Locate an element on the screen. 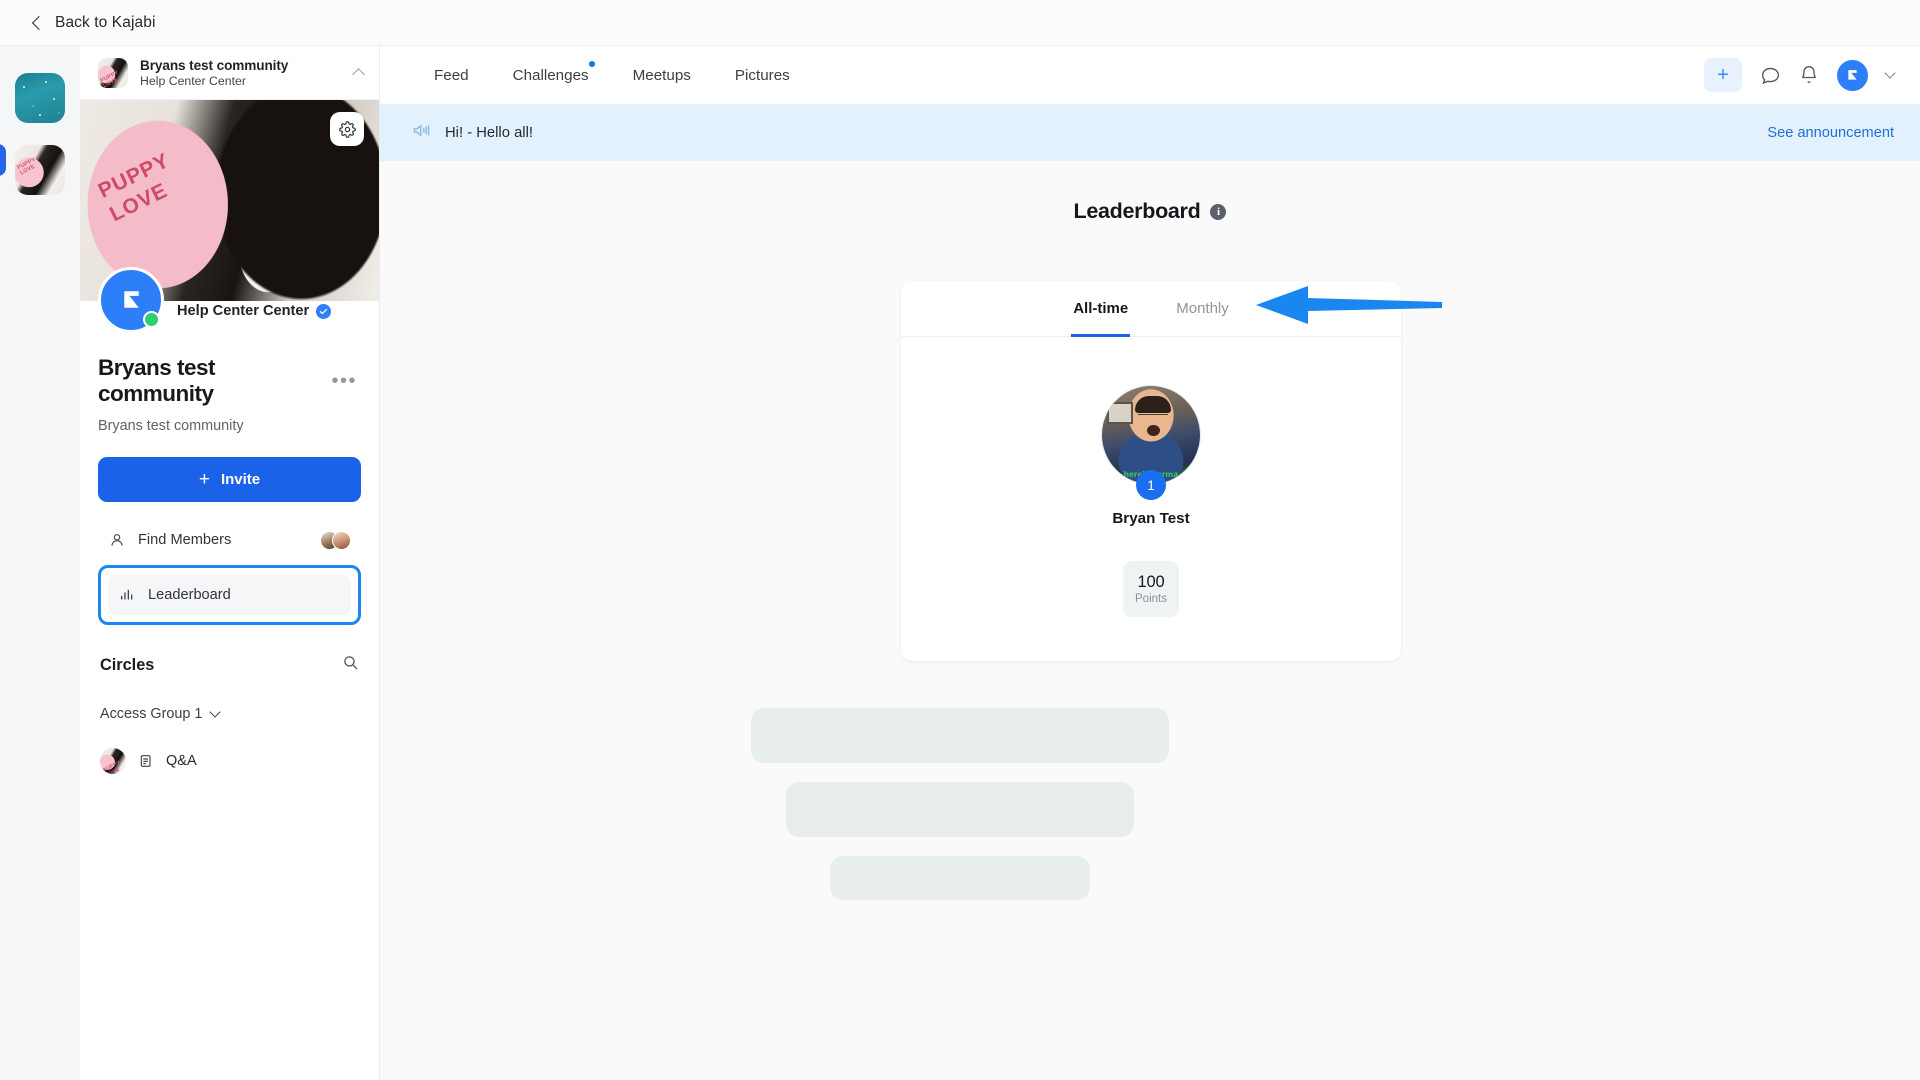 The width and height of the screenshot is (1920, 1080). gear-icon is located at coordinates (347, 129).